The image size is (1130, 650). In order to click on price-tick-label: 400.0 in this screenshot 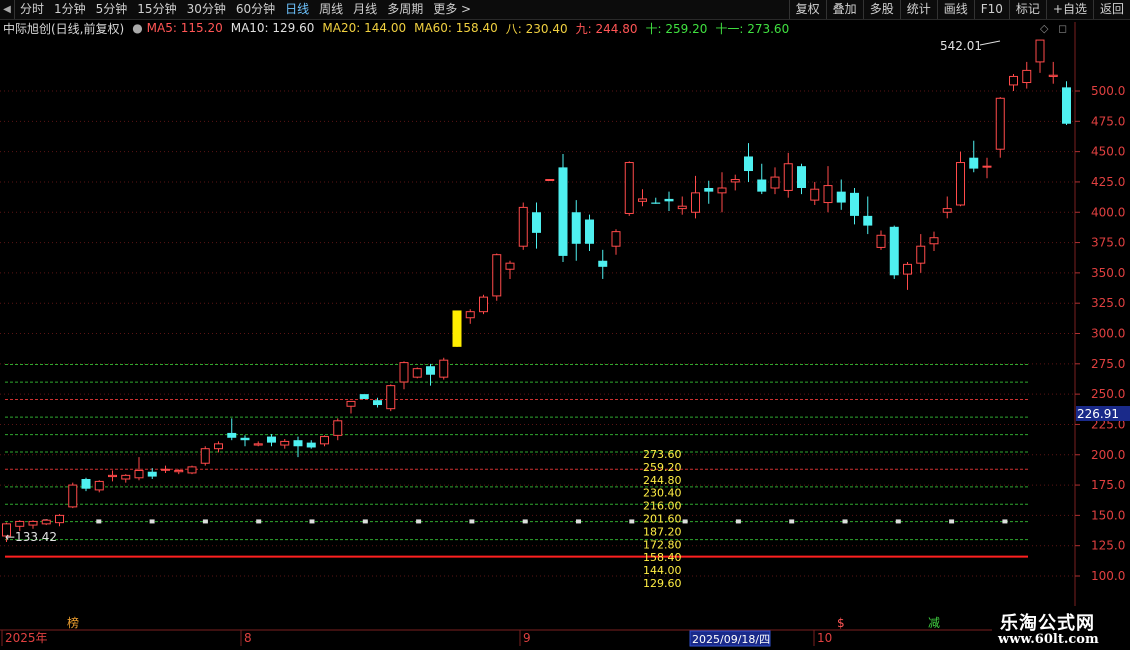, I will do `click(1108, 212)`.